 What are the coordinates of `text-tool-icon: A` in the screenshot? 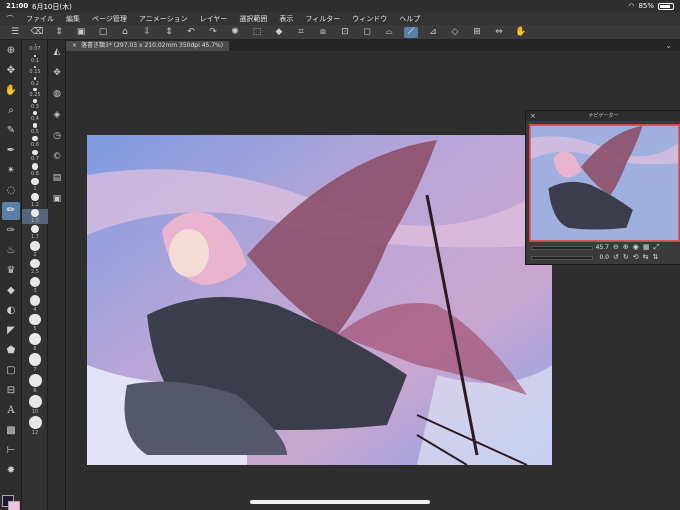 It's located at (11, 411).